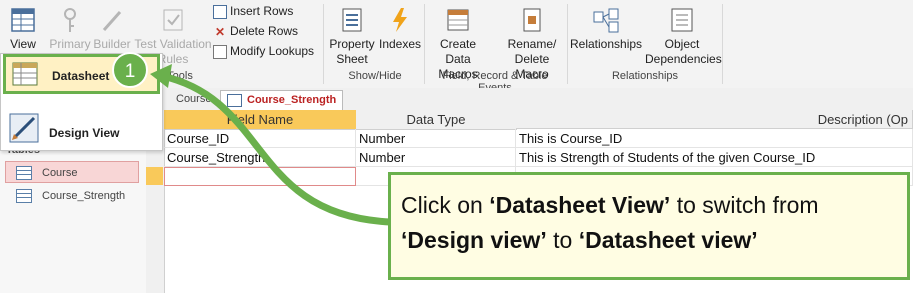  Describe the element at coordinates (562, 240) in the screenshot. I see `callout-text: to` at that location.